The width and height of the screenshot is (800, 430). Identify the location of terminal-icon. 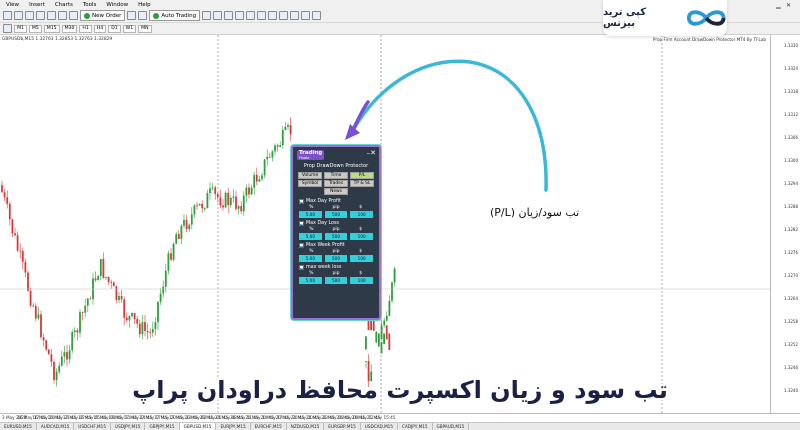
(62, 15).